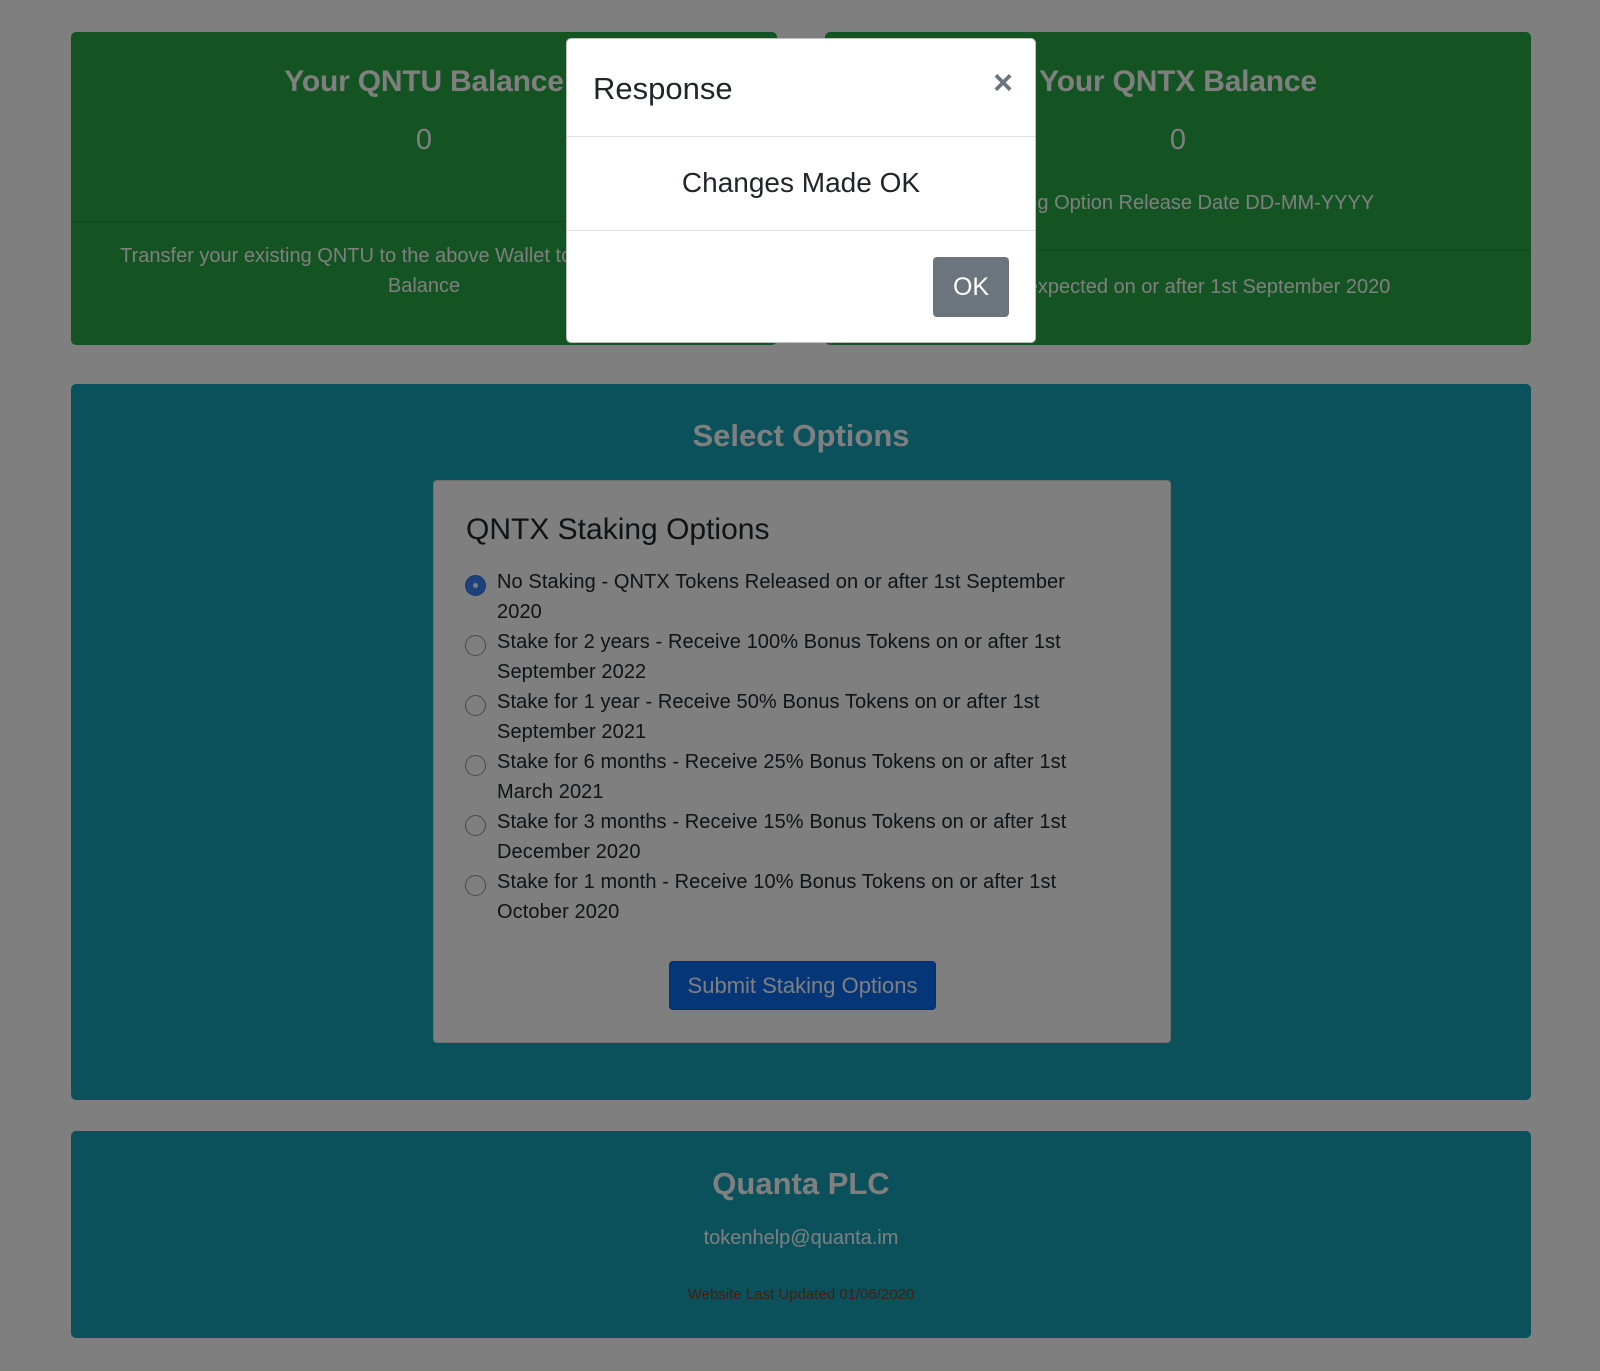 The width and height of the screenshot is (1600, 1371). I want to click on modal-title: Response, so click(663, 88).